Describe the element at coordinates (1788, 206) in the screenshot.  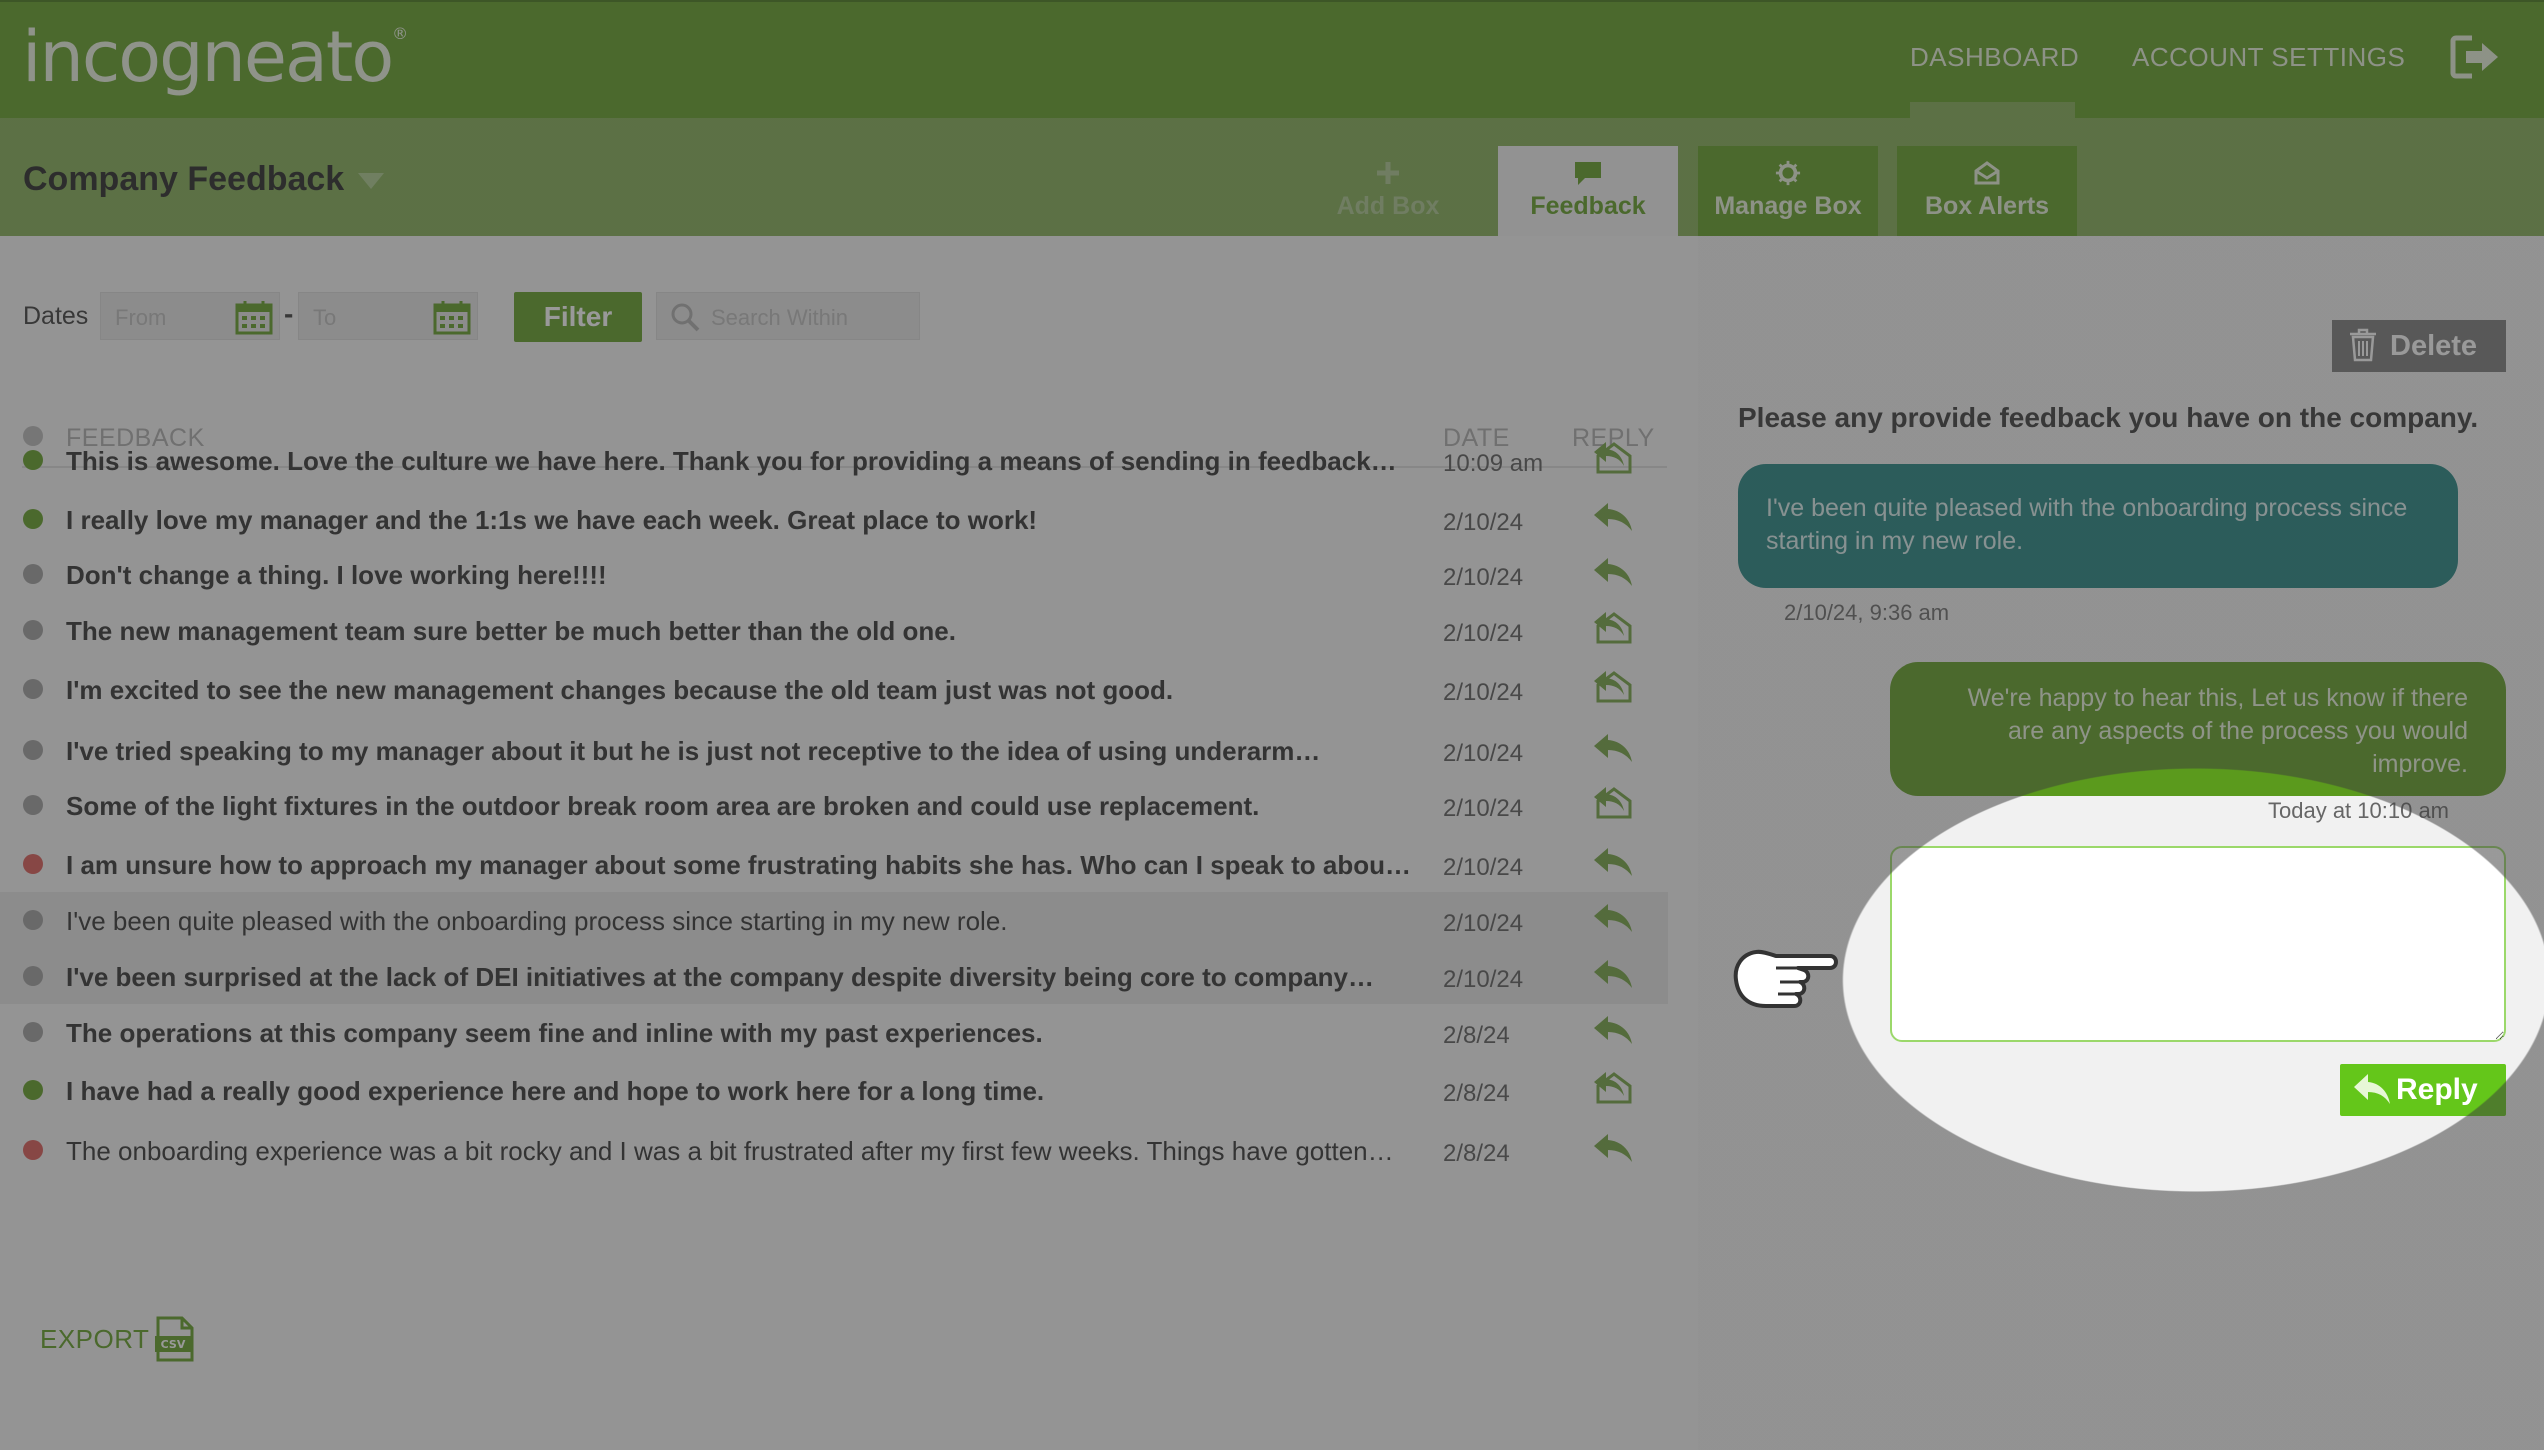
I see `tab-manage-box-label: Manage Box` at that location.